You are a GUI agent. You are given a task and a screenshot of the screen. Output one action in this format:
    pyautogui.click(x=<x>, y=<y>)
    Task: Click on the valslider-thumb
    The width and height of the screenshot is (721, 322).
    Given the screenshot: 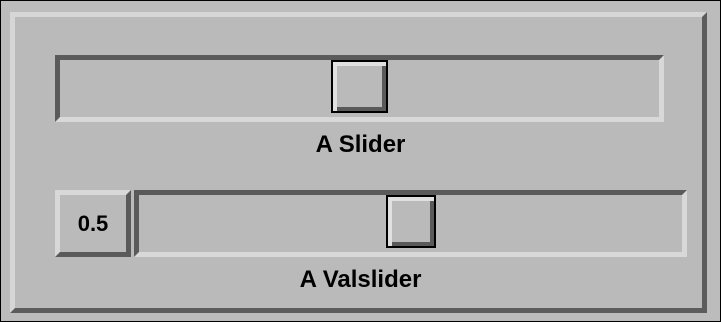 What is the action you would take?
    pyautogui.click(x=411, y=221)
    